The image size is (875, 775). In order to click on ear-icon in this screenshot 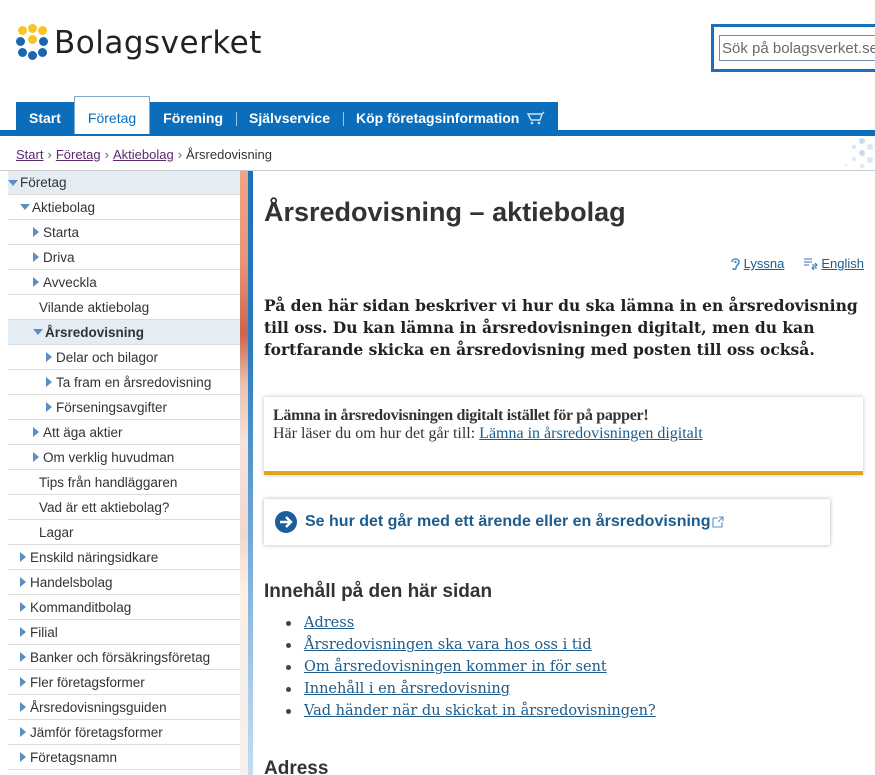, I will do `click(735, 264)`.